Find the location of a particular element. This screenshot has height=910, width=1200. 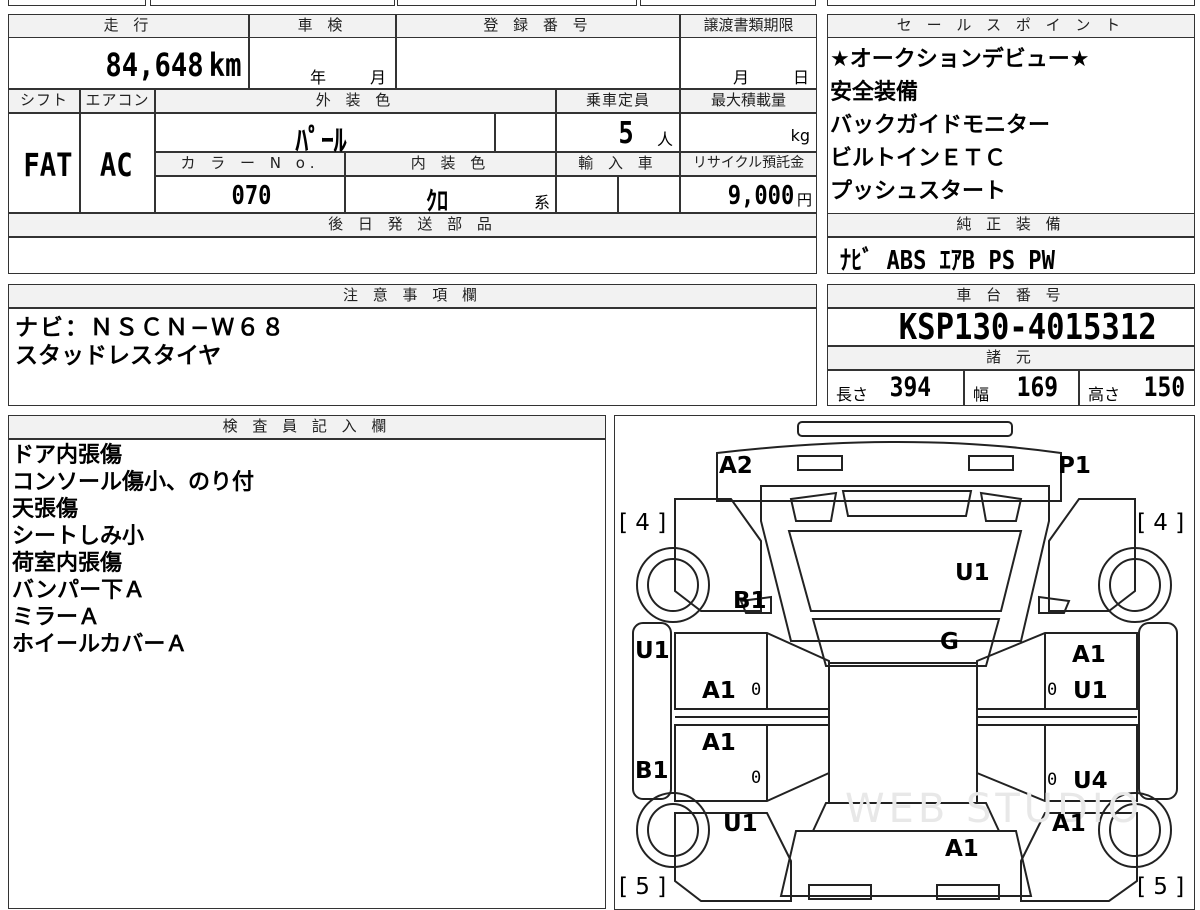

inspector-line: バンパー下Ａ is located at coordinates (79, 590).